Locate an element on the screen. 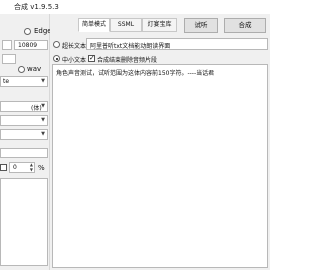  number-field: 10809 is located at coordinates (31, 45).